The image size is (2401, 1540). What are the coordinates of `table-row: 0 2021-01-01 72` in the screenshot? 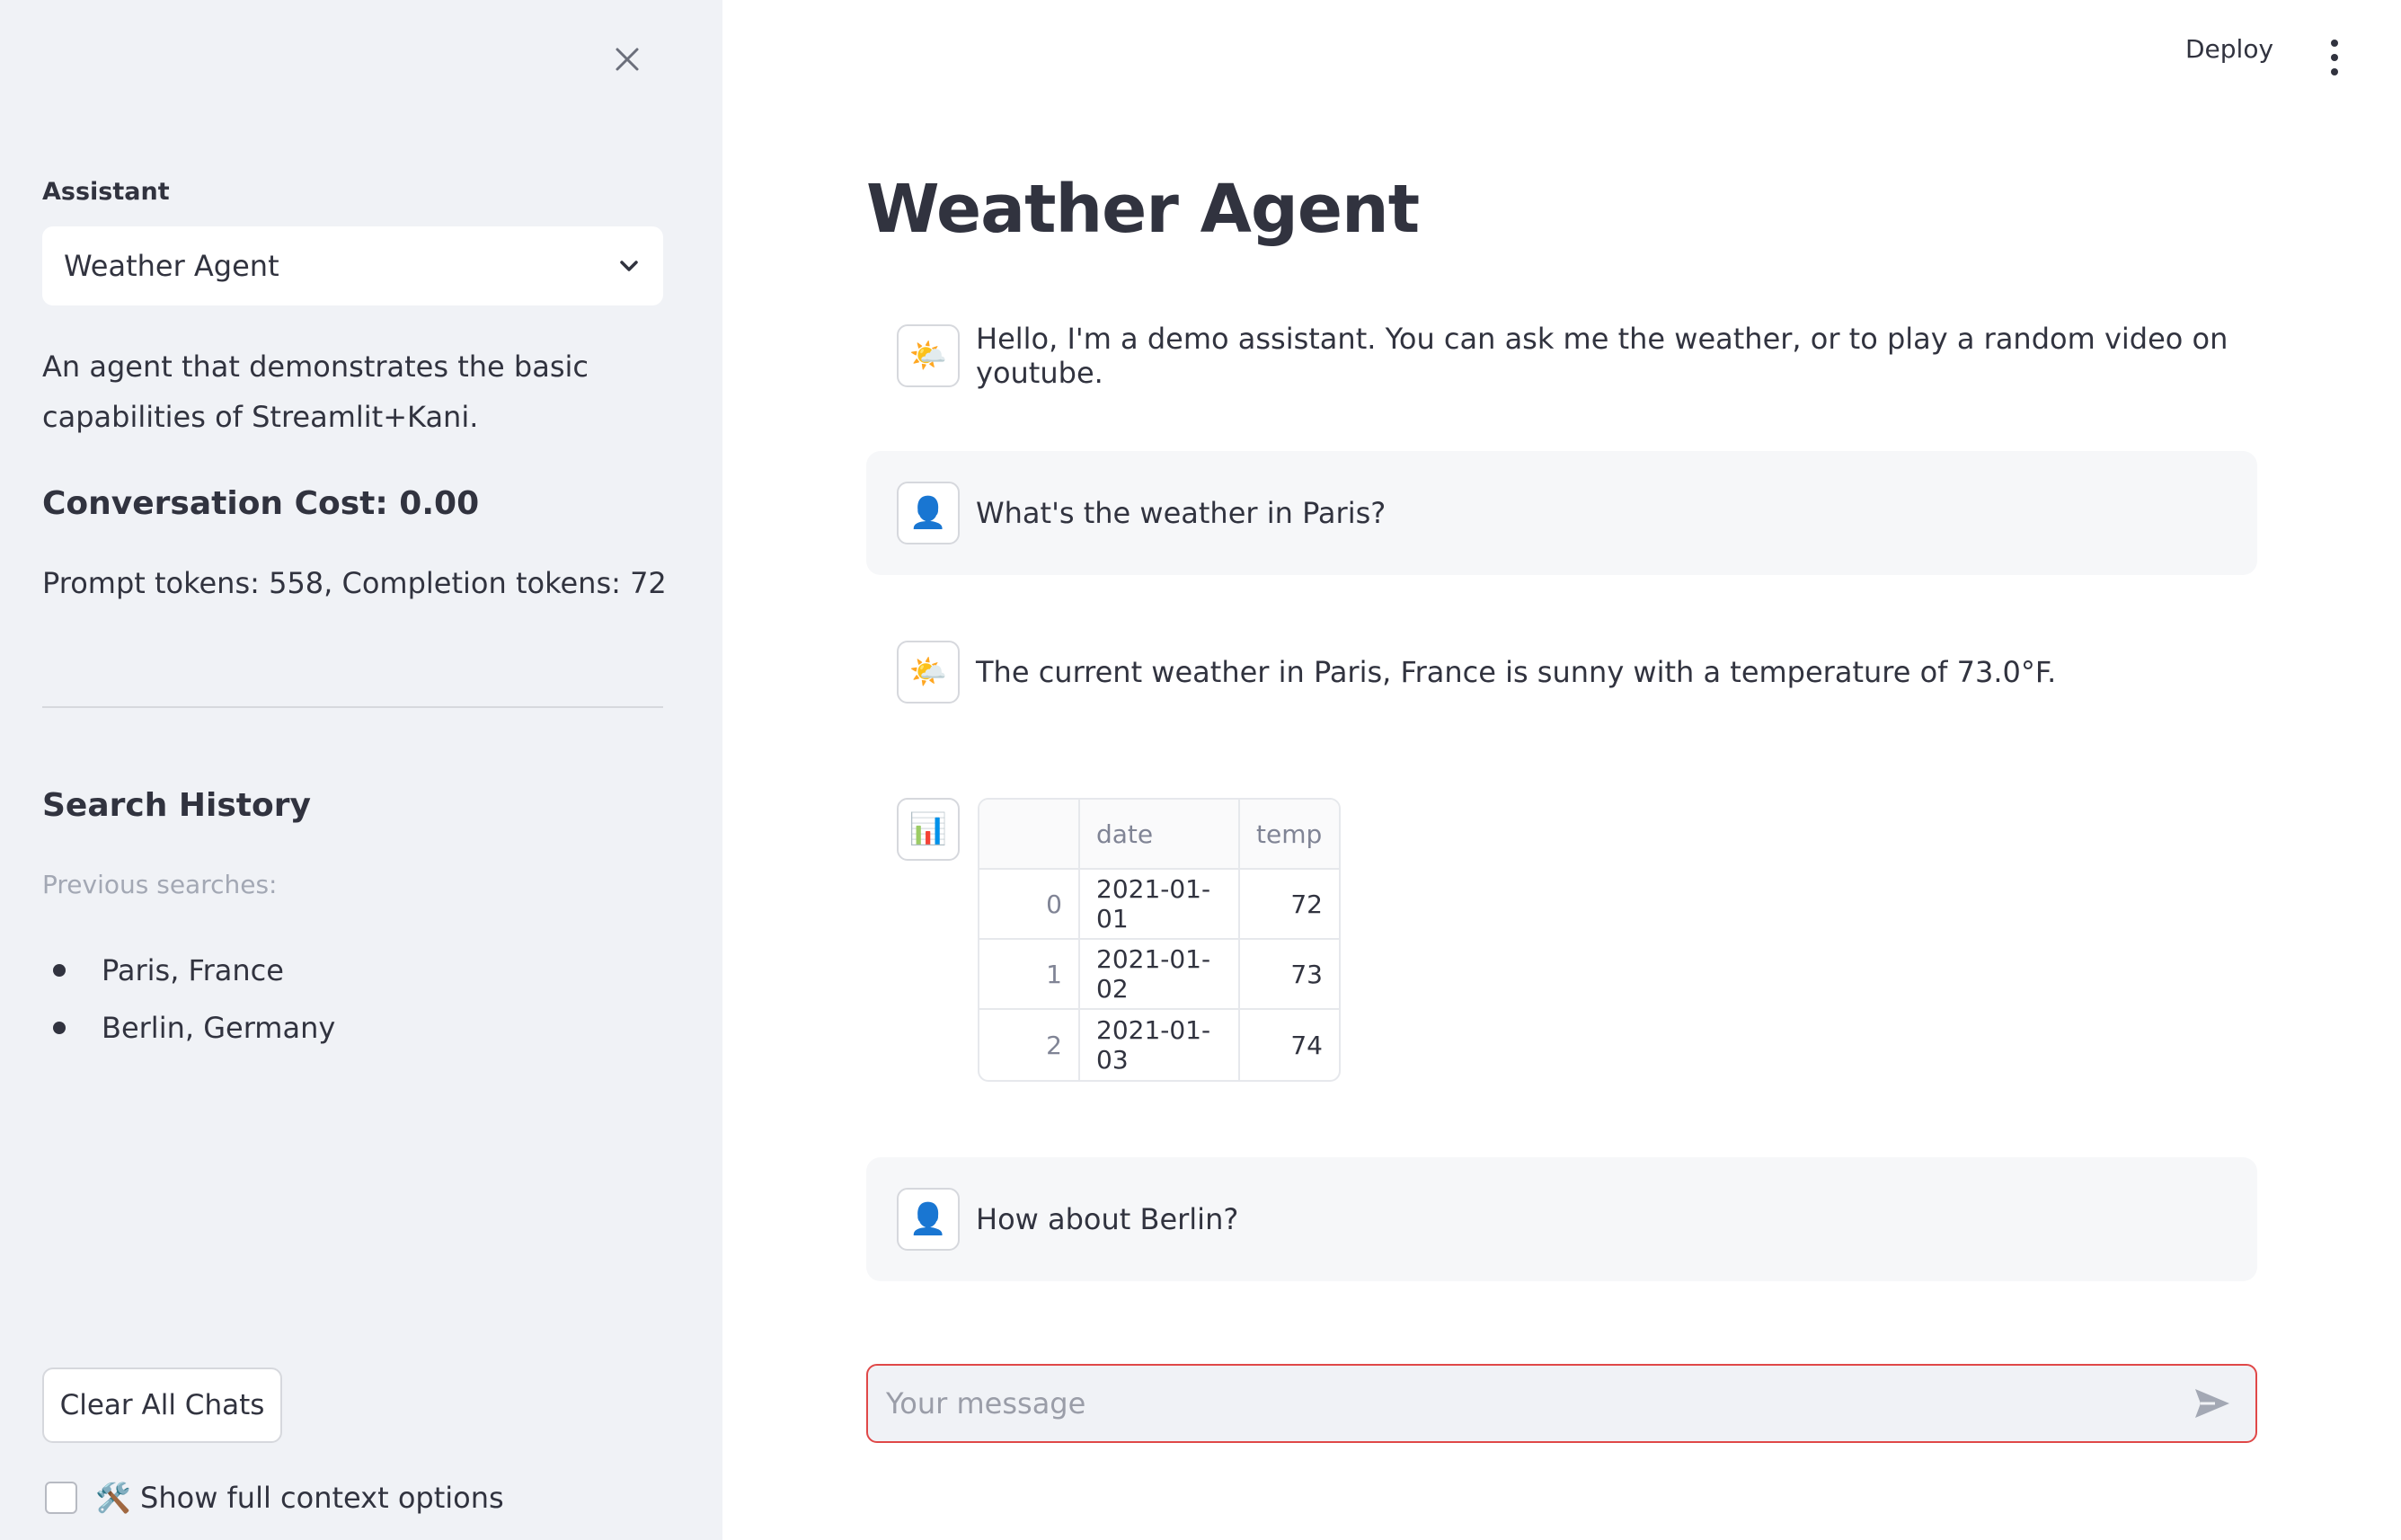 It's located at (1159, 905).